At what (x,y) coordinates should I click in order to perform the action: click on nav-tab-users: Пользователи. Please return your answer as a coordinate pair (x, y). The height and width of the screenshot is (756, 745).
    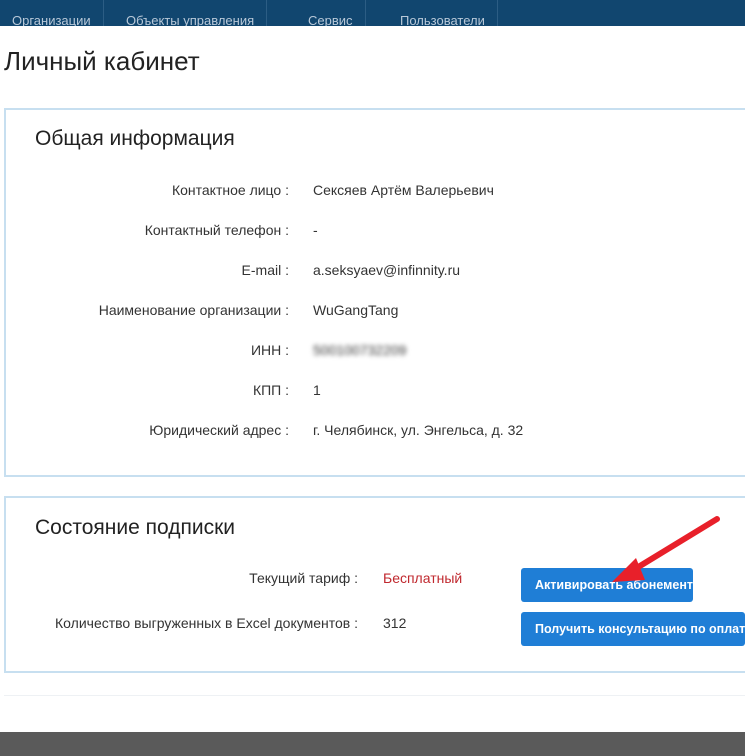
    Looking at the image, I should click on (443, 13).